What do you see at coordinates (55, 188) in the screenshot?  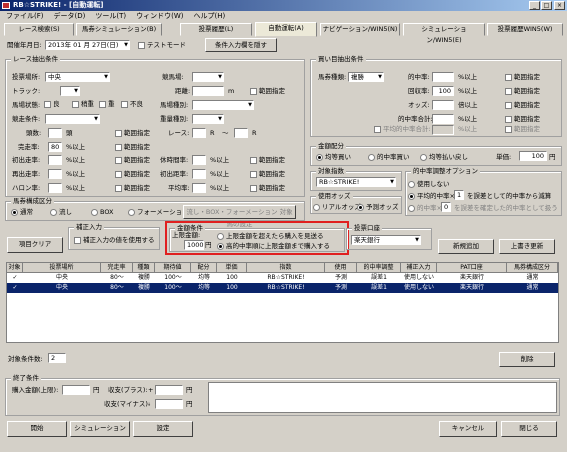 I see `furlong-input` at bounding box center [55, 188].